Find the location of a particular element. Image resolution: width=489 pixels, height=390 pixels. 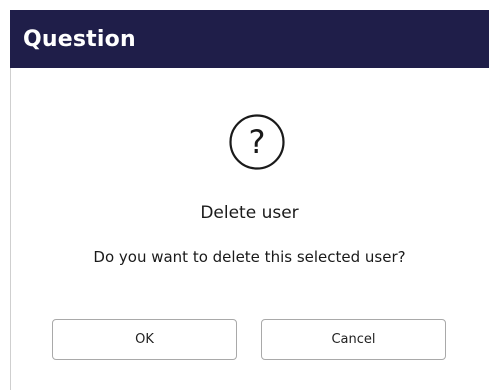

dialog-title: Question is located at coordinates (79, 39).